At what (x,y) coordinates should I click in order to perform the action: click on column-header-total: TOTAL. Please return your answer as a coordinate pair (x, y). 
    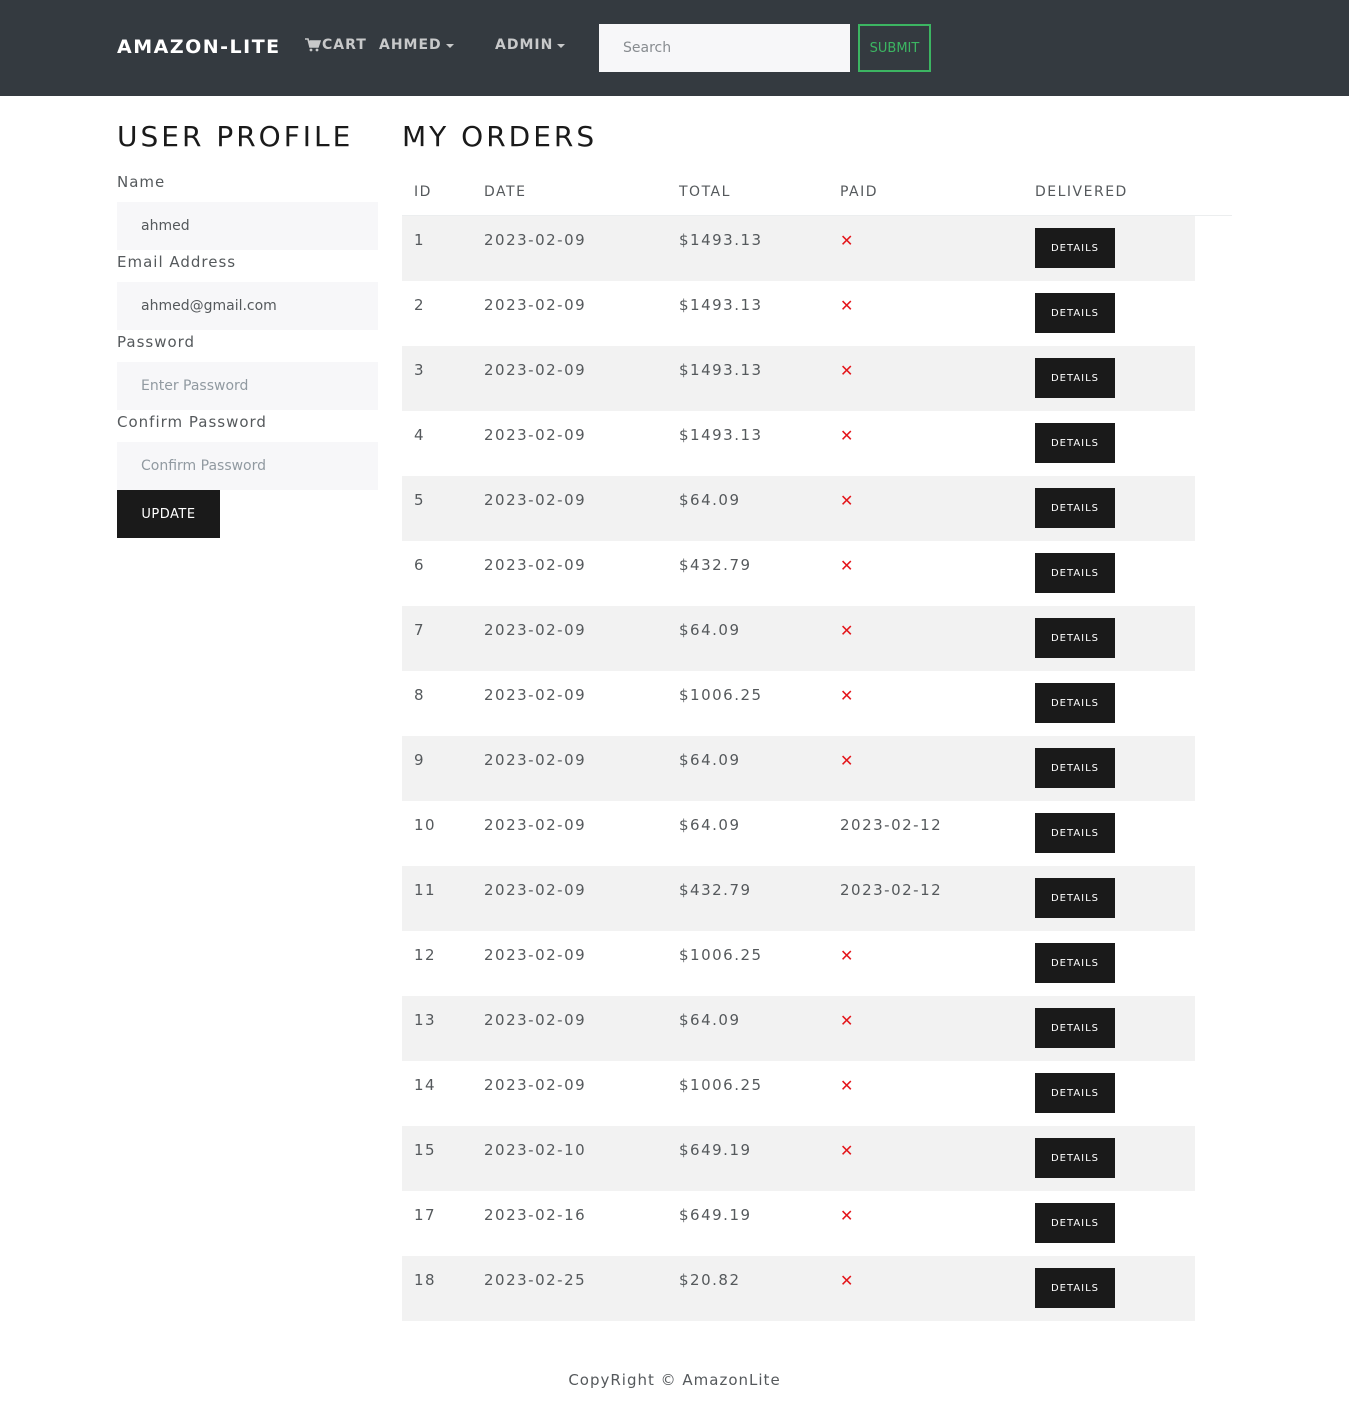
    Looking at the image, I should click on (705, 192).